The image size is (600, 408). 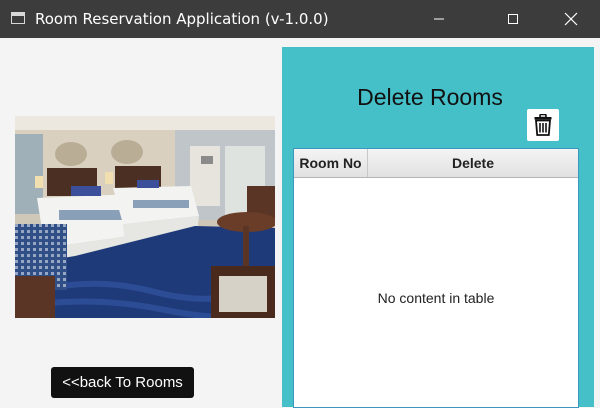 I want to click on maximize-button, so click(x=513, y=19).